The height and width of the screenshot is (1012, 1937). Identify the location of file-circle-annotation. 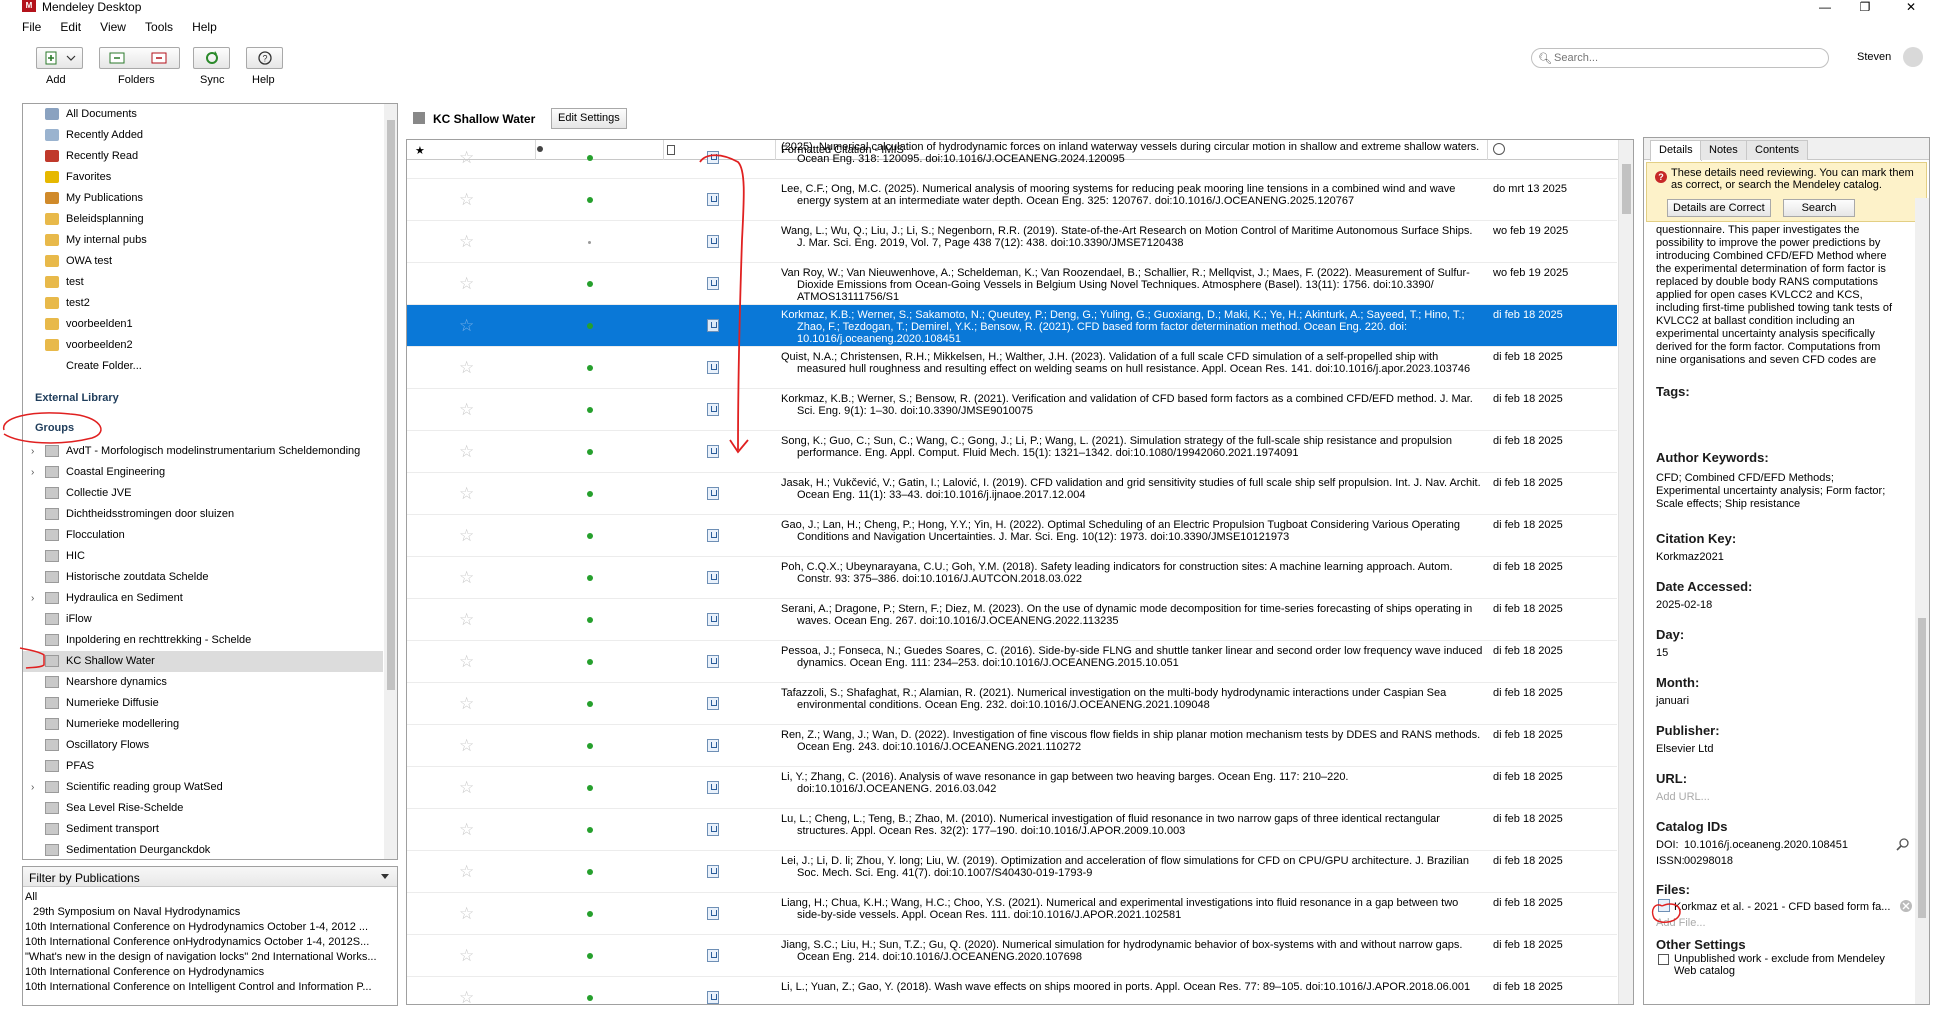
(1666, 913).